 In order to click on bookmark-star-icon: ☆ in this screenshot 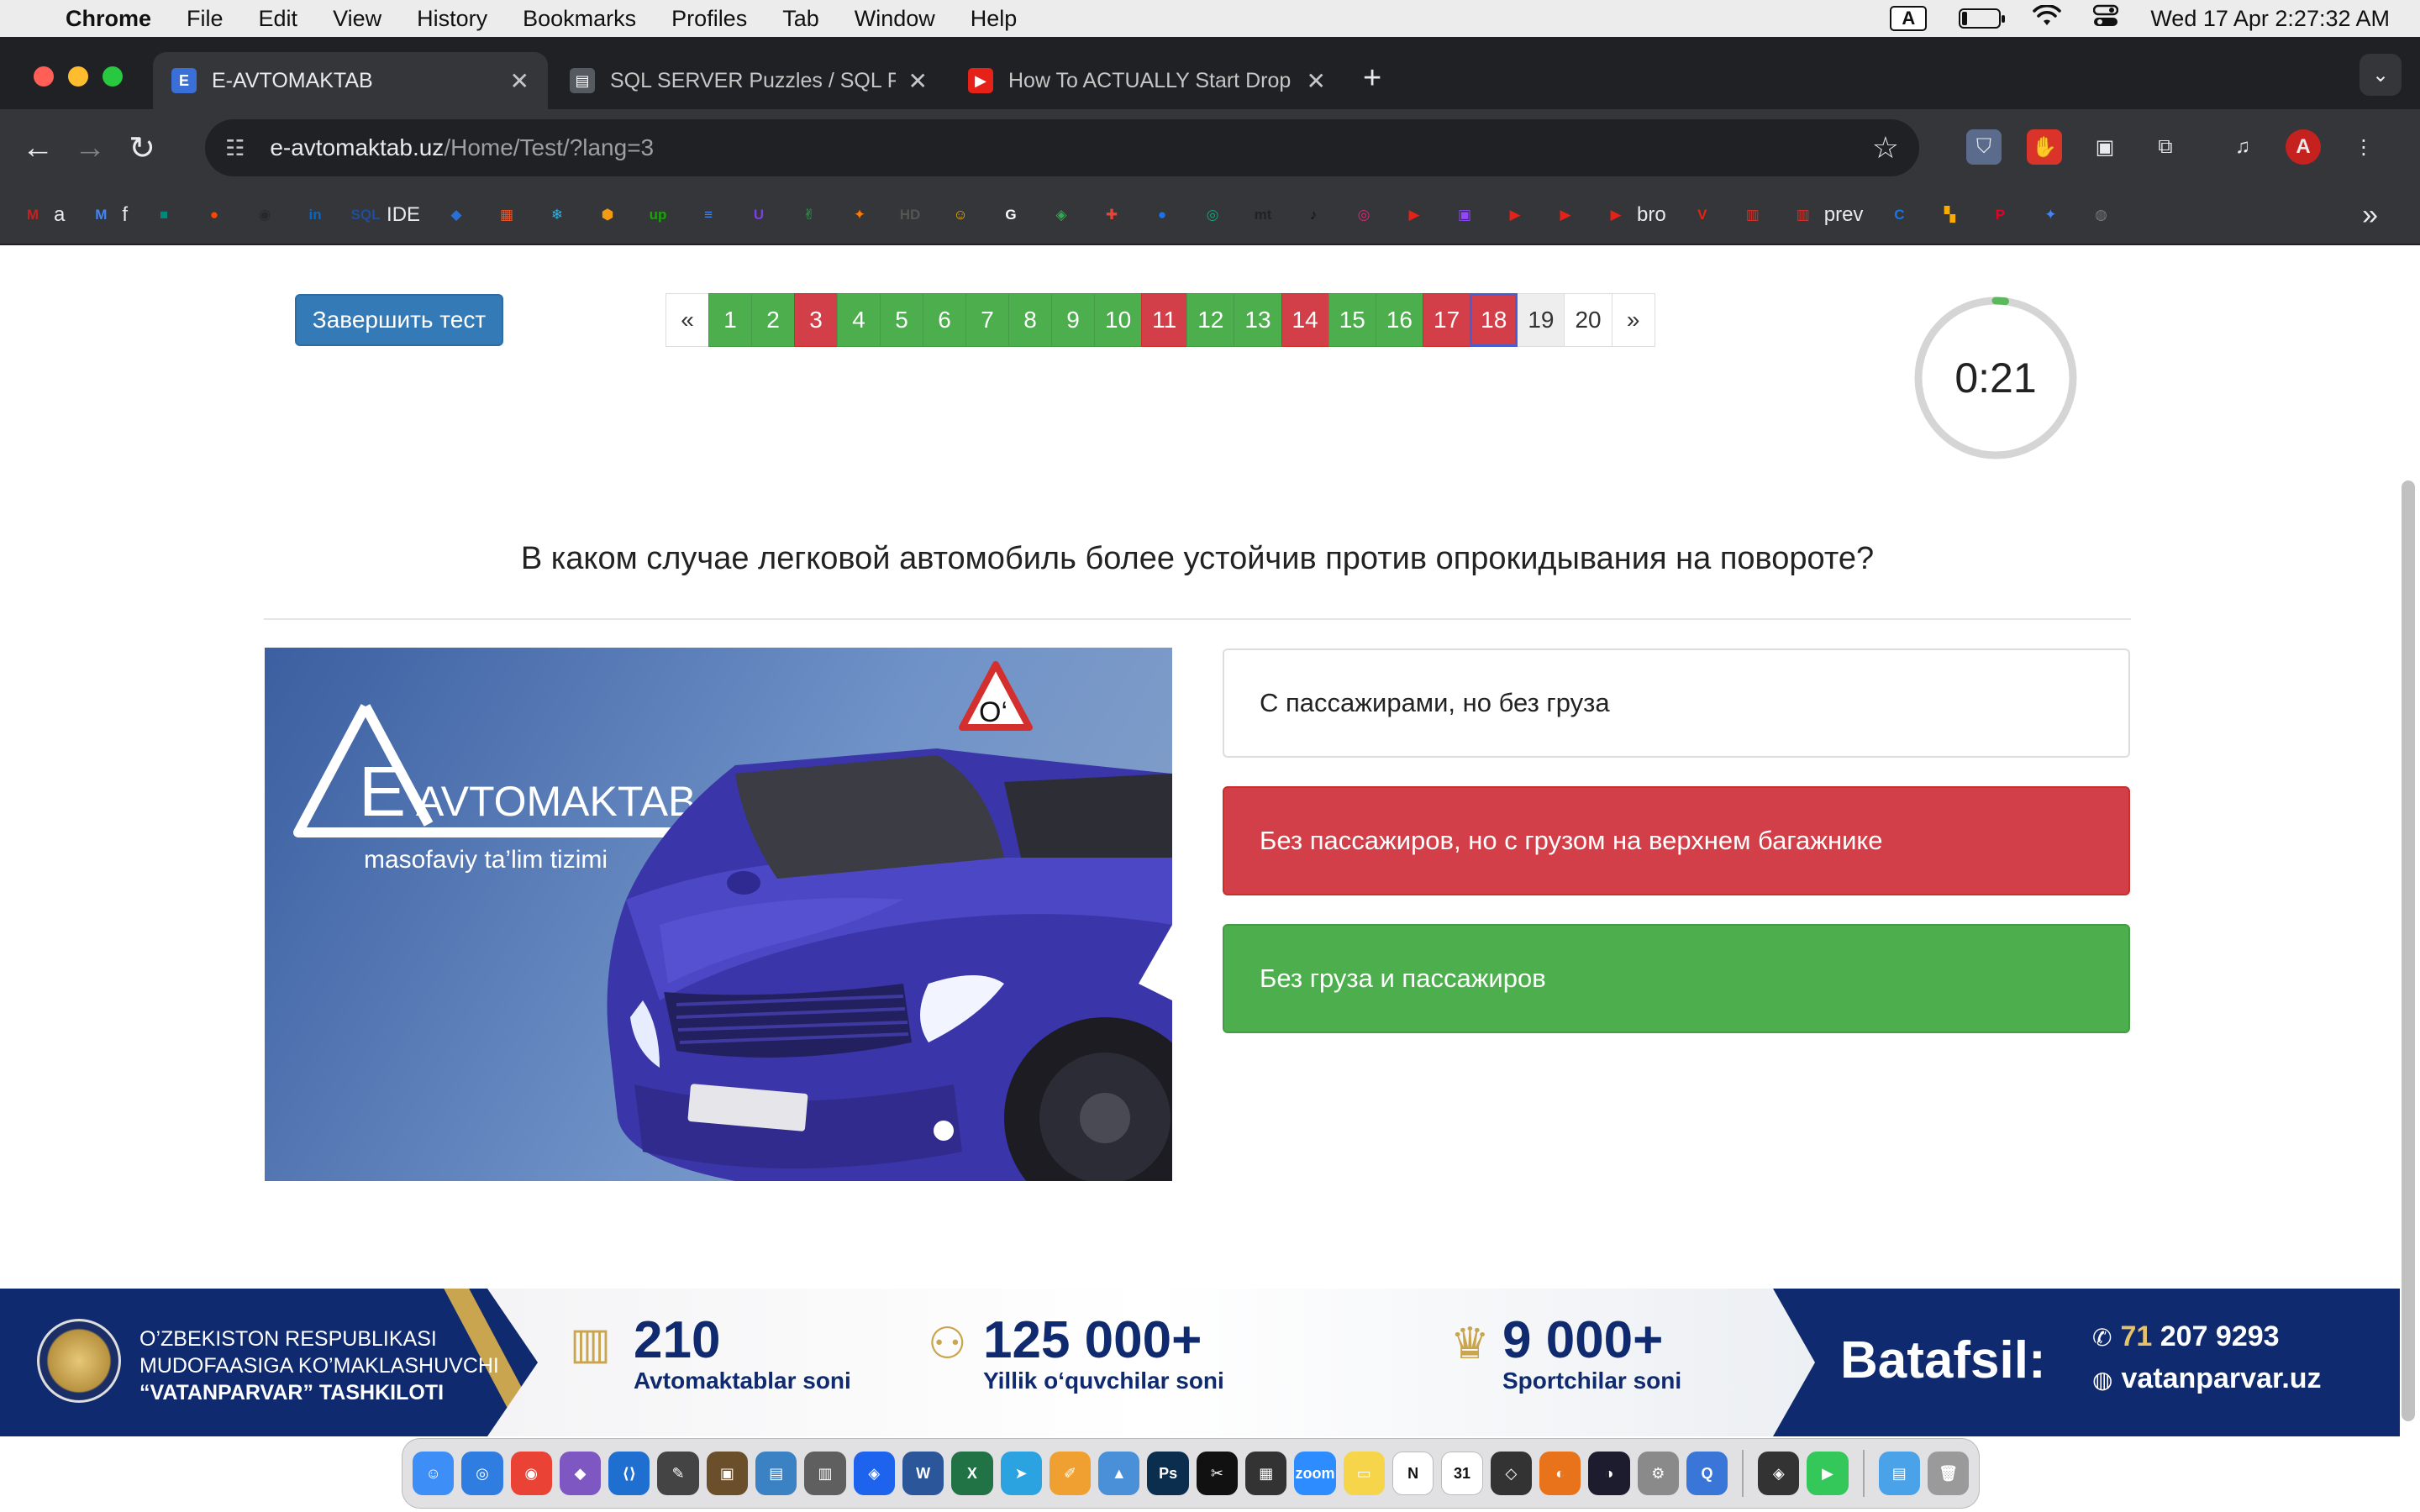, I will do `click(1885, 147)`.